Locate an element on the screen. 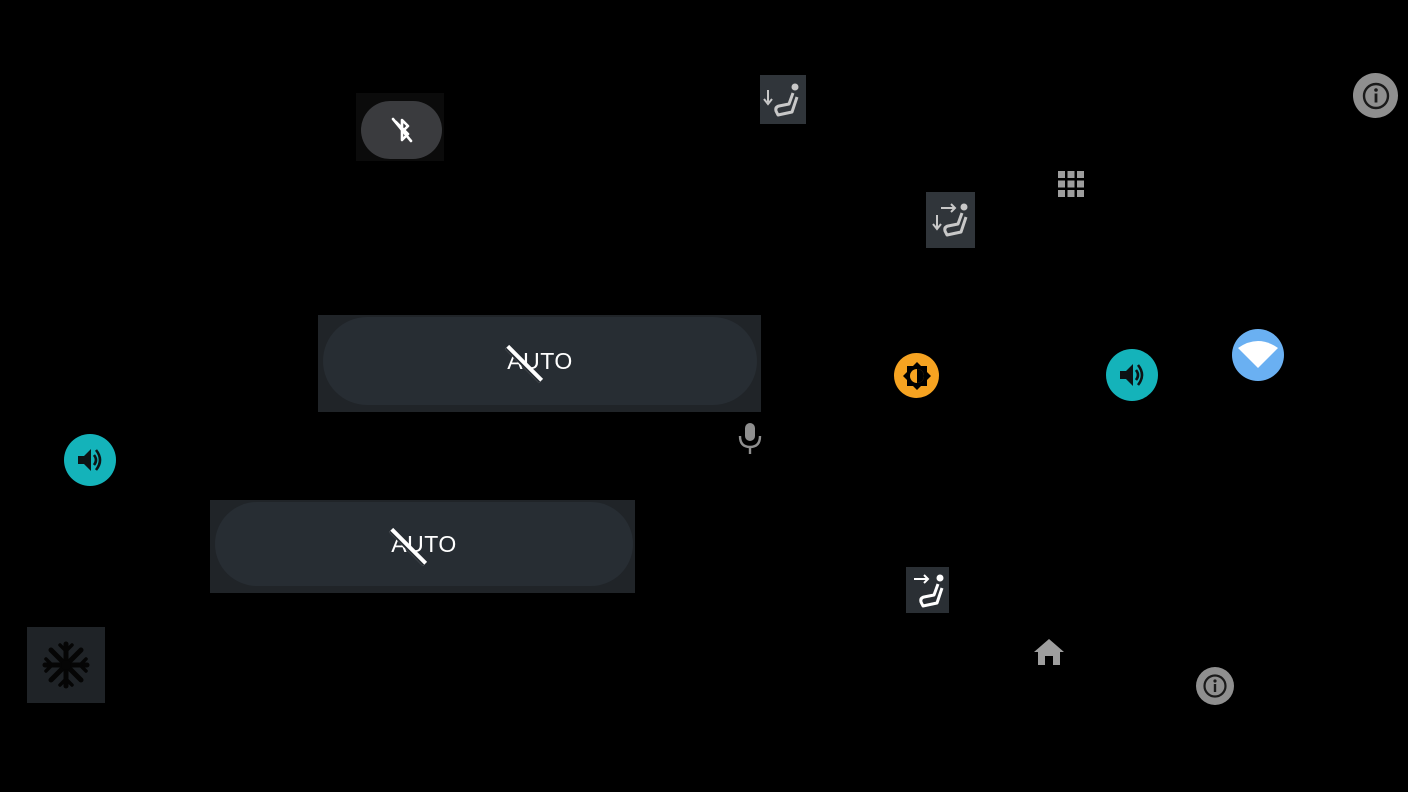  home-icon is located at coordinates (1049, 652).